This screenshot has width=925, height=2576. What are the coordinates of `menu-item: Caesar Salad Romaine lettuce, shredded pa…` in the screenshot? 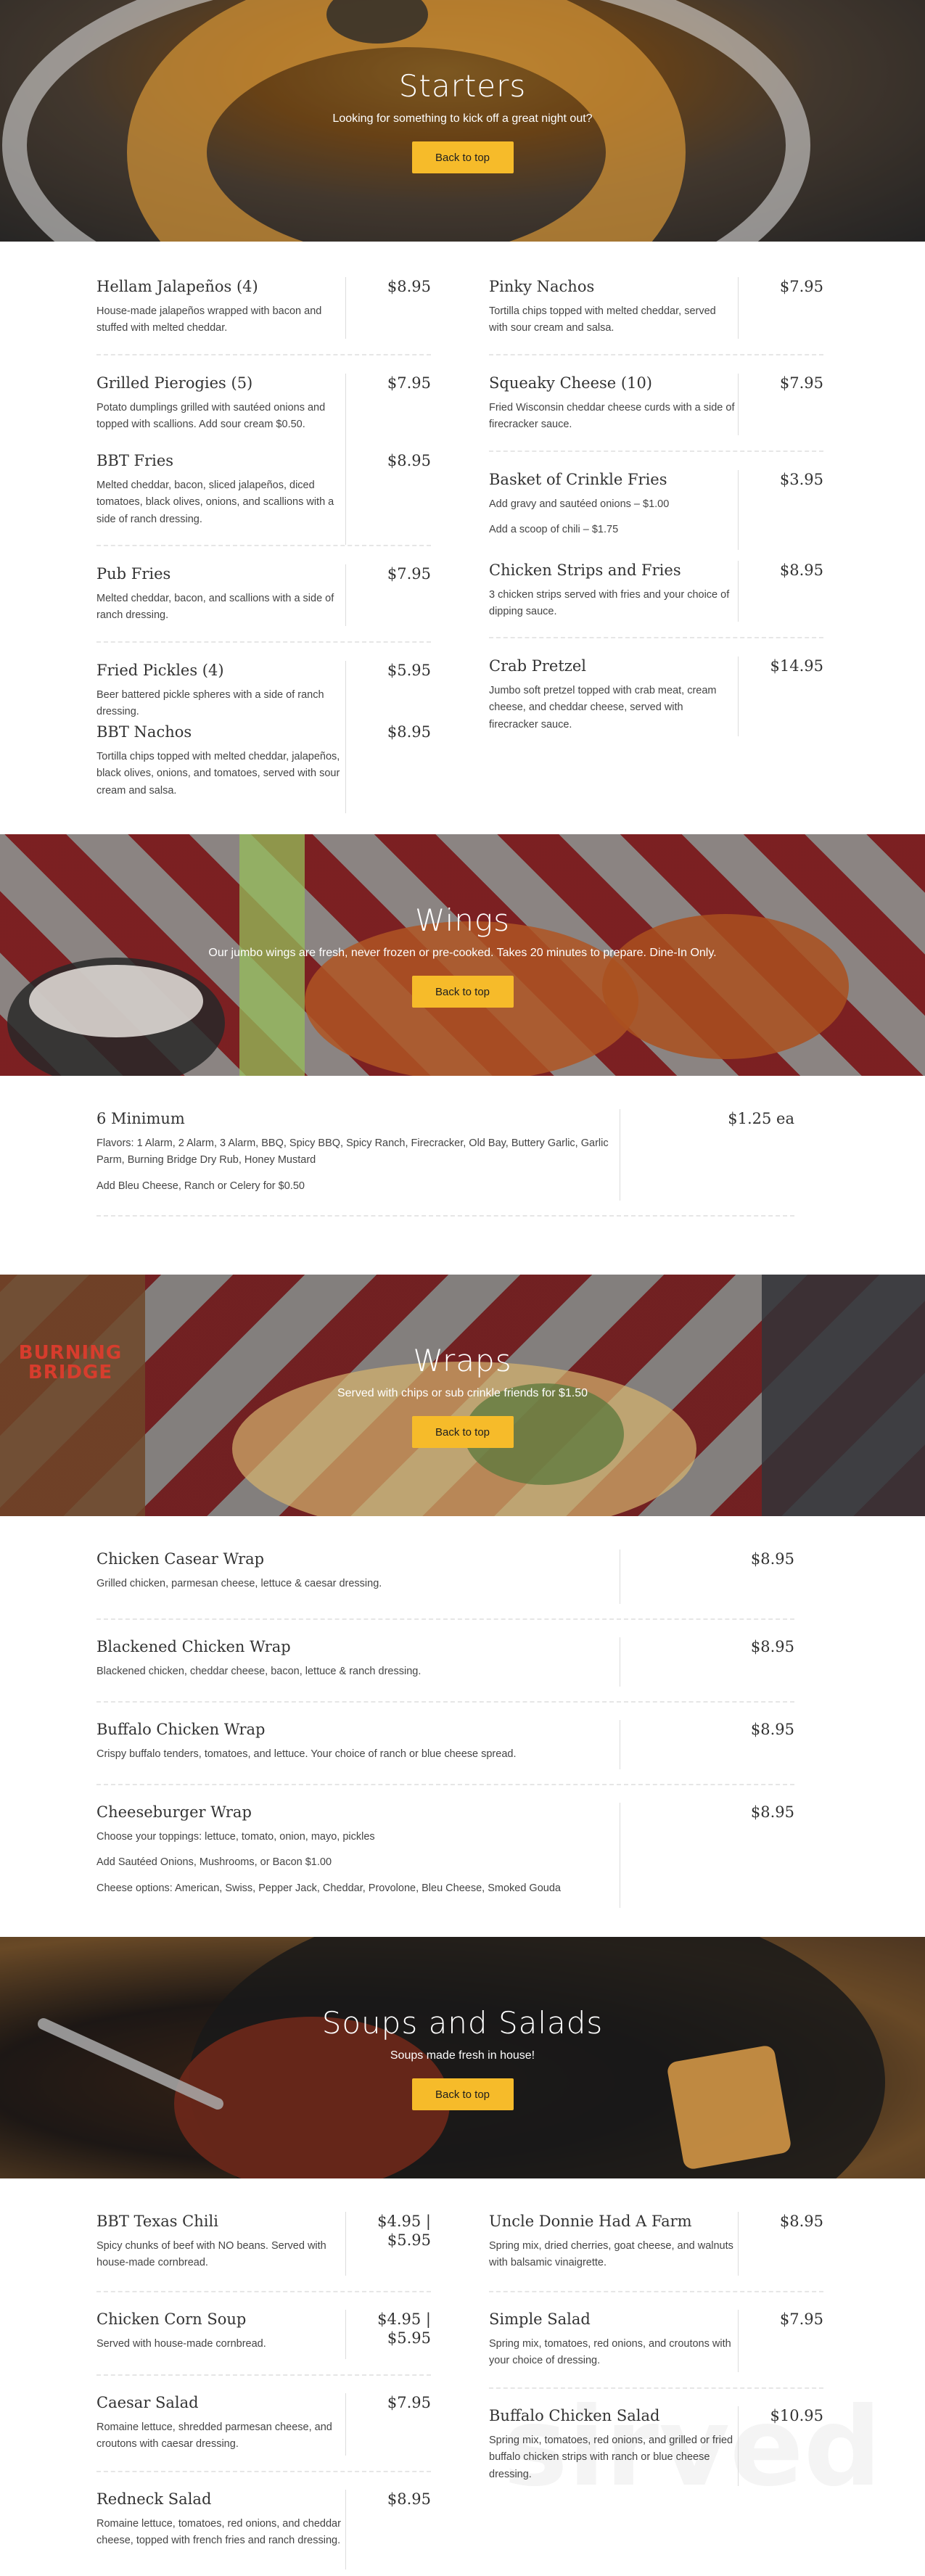 It's located at (263, 2424).